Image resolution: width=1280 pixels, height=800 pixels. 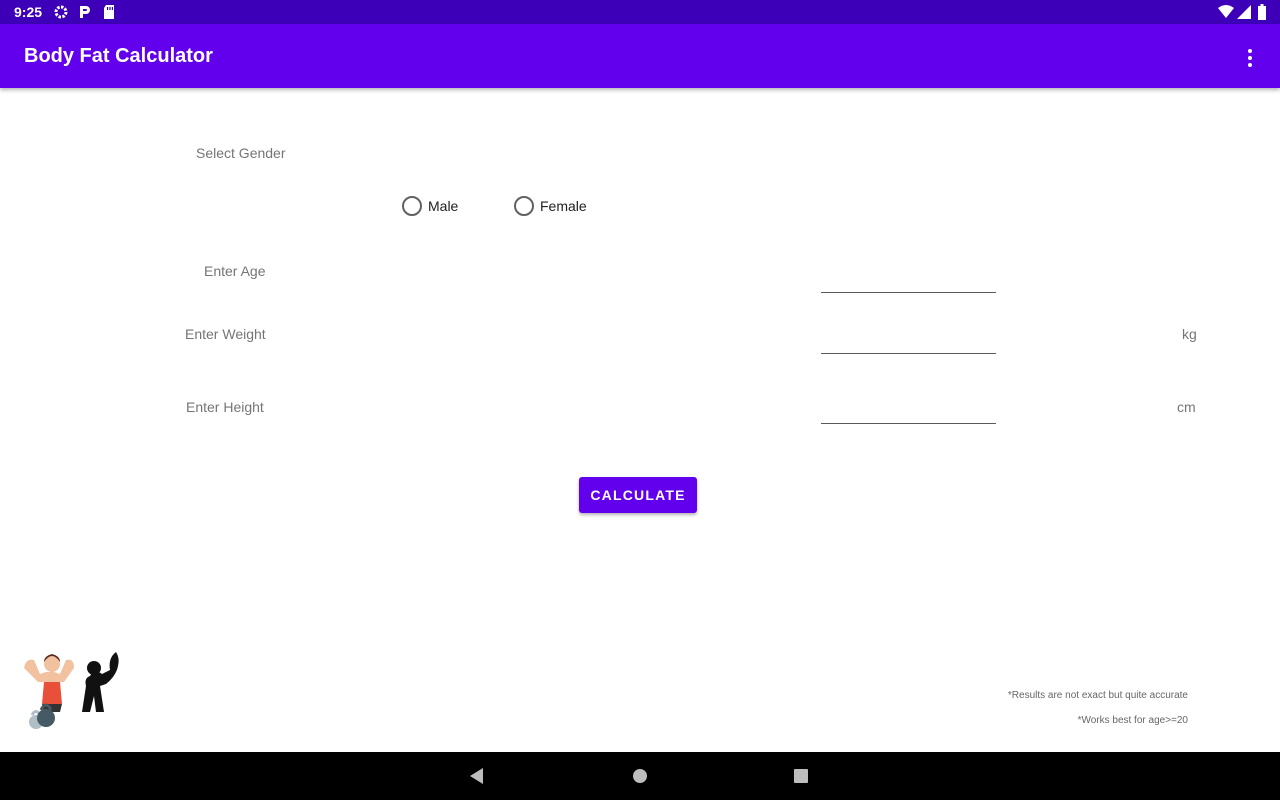 What do you see at coordinates (412, 206) in the screenshot?
I see `radio-circle-male` at bounding box center [412, 206].